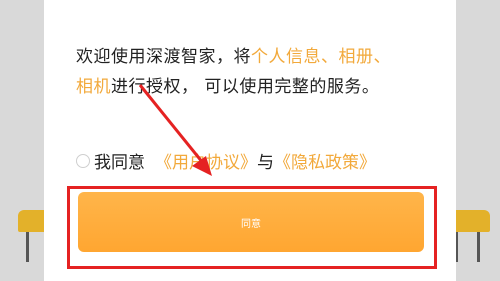 The width and height of the screenshot is (500, 281). I want to click on agreement-connector: 与, so click(265, 163).